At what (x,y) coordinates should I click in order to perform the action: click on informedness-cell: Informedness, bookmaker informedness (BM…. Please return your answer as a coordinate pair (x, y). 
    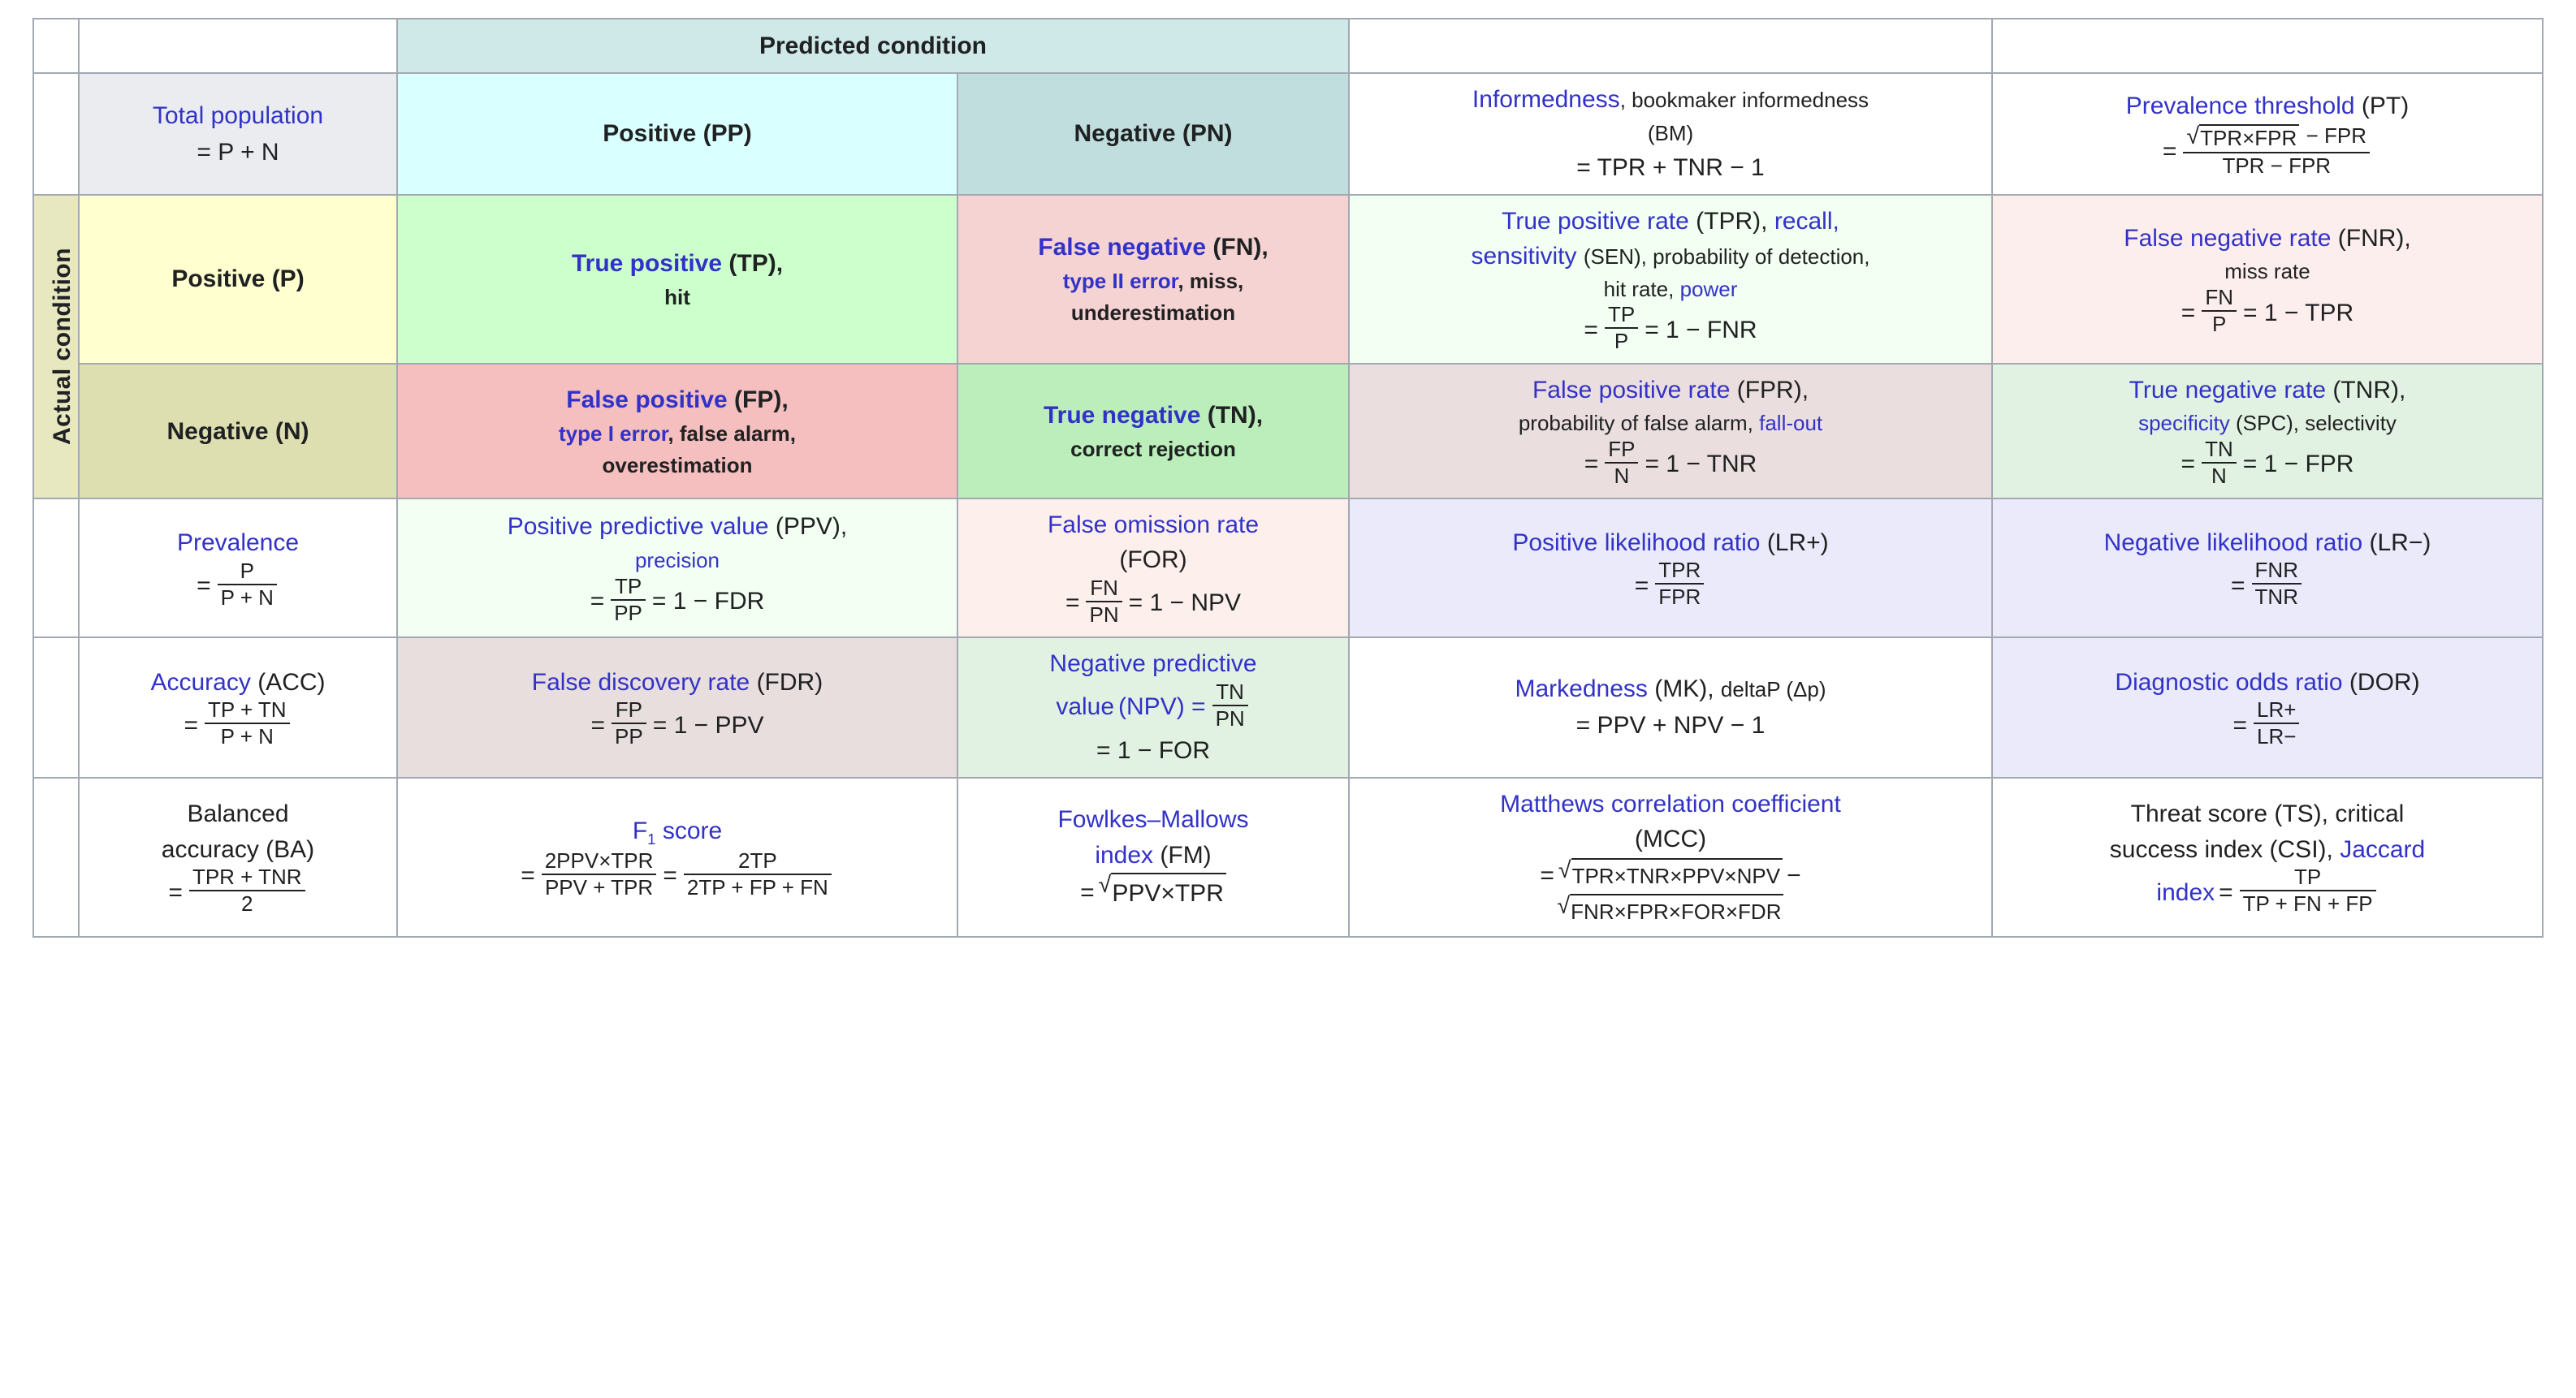
    Looking at the image, I should click on (1671, 134).